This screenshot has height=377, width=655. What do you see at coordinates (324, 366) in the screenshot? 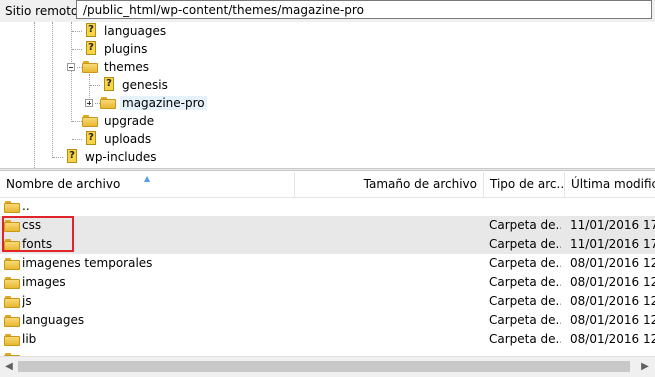
I see `scrollbar-thumb` at bounding box center [324, 366].